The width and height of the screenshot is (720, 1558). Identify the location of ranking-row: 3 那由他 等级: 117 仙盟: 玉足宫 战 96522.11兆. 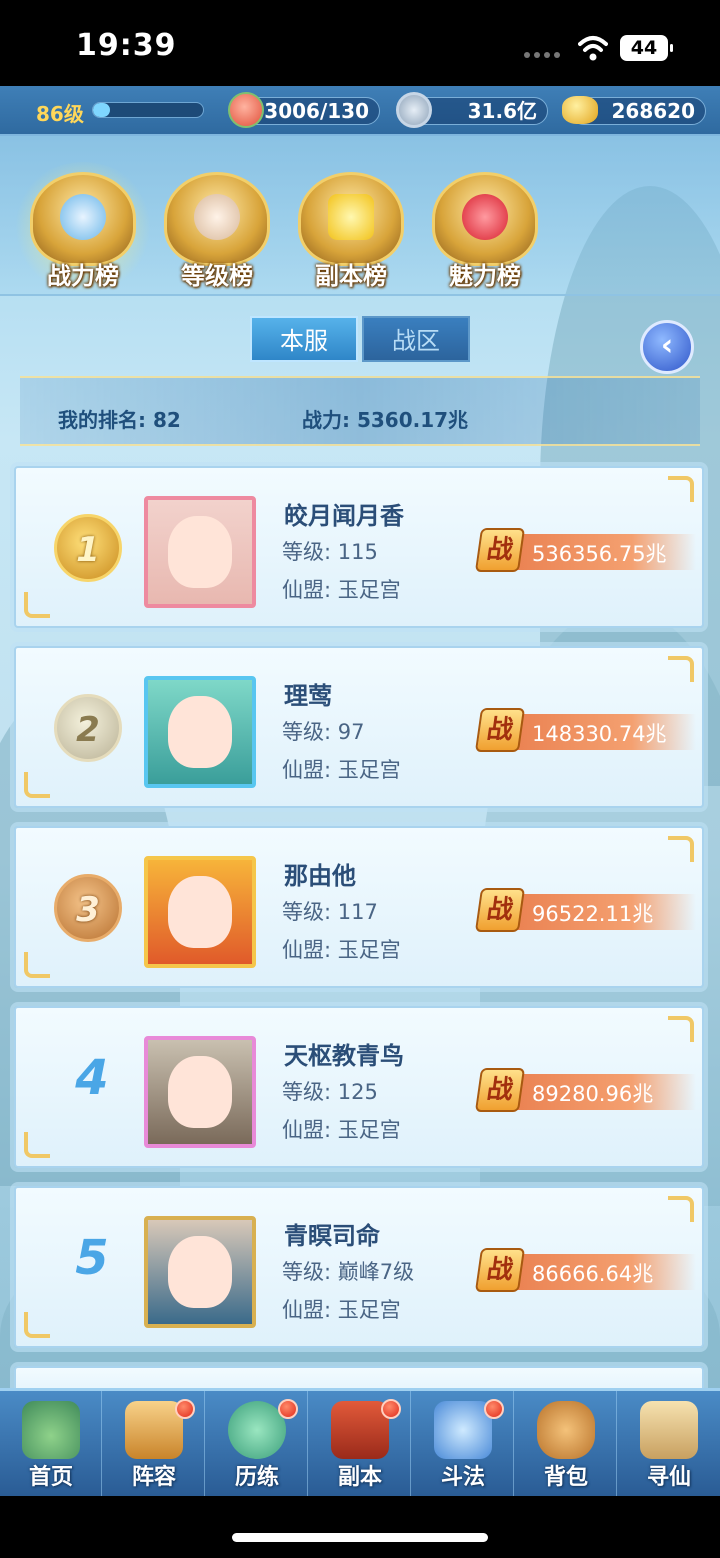
(359, 907).